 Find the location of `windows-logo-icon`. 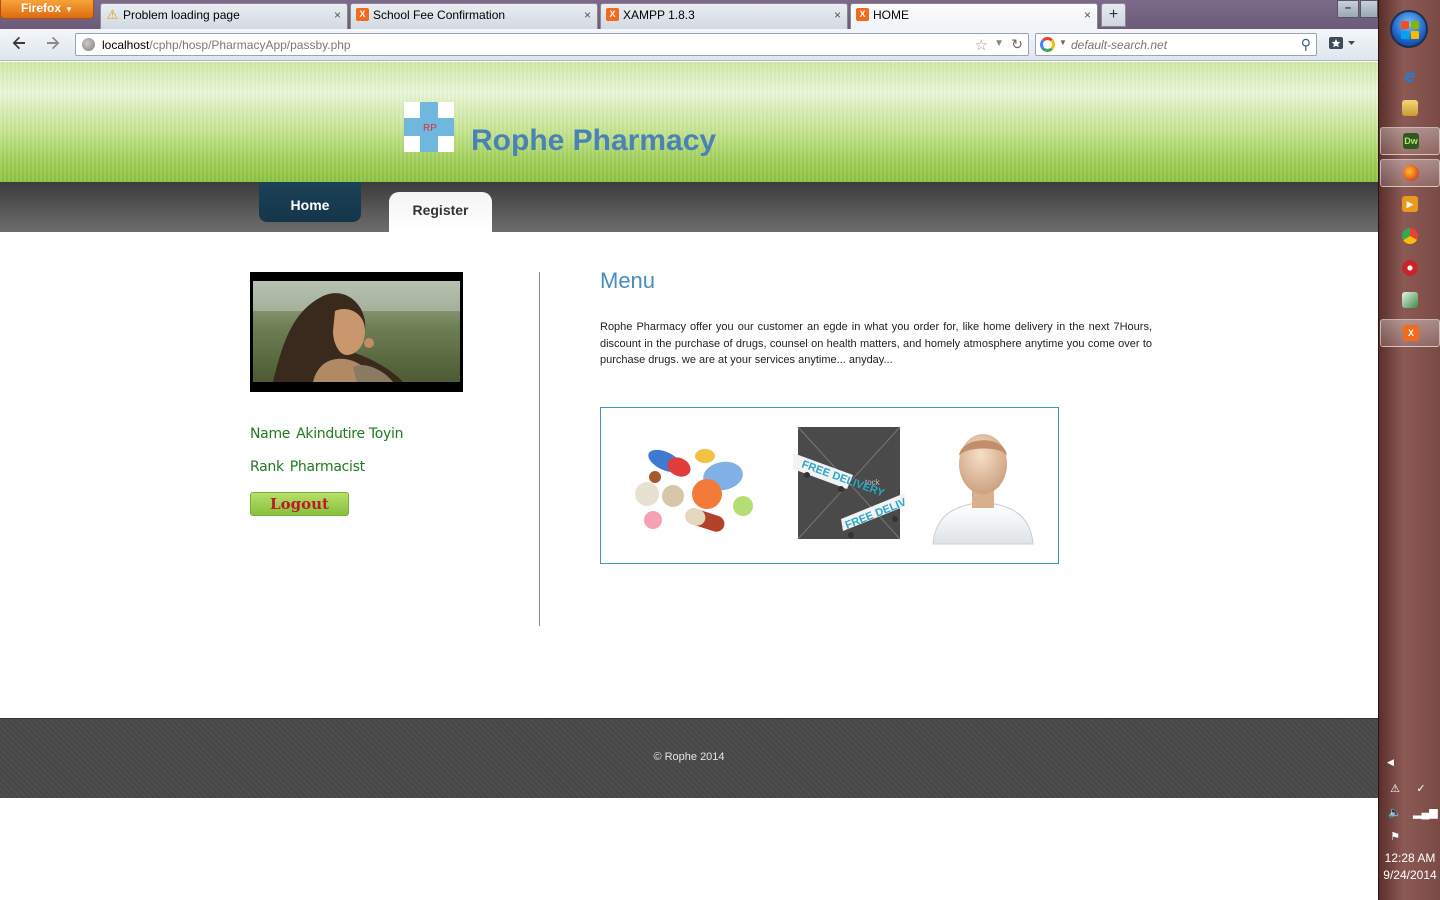

windows-logo-icon is located at coordinates (1410, 30).